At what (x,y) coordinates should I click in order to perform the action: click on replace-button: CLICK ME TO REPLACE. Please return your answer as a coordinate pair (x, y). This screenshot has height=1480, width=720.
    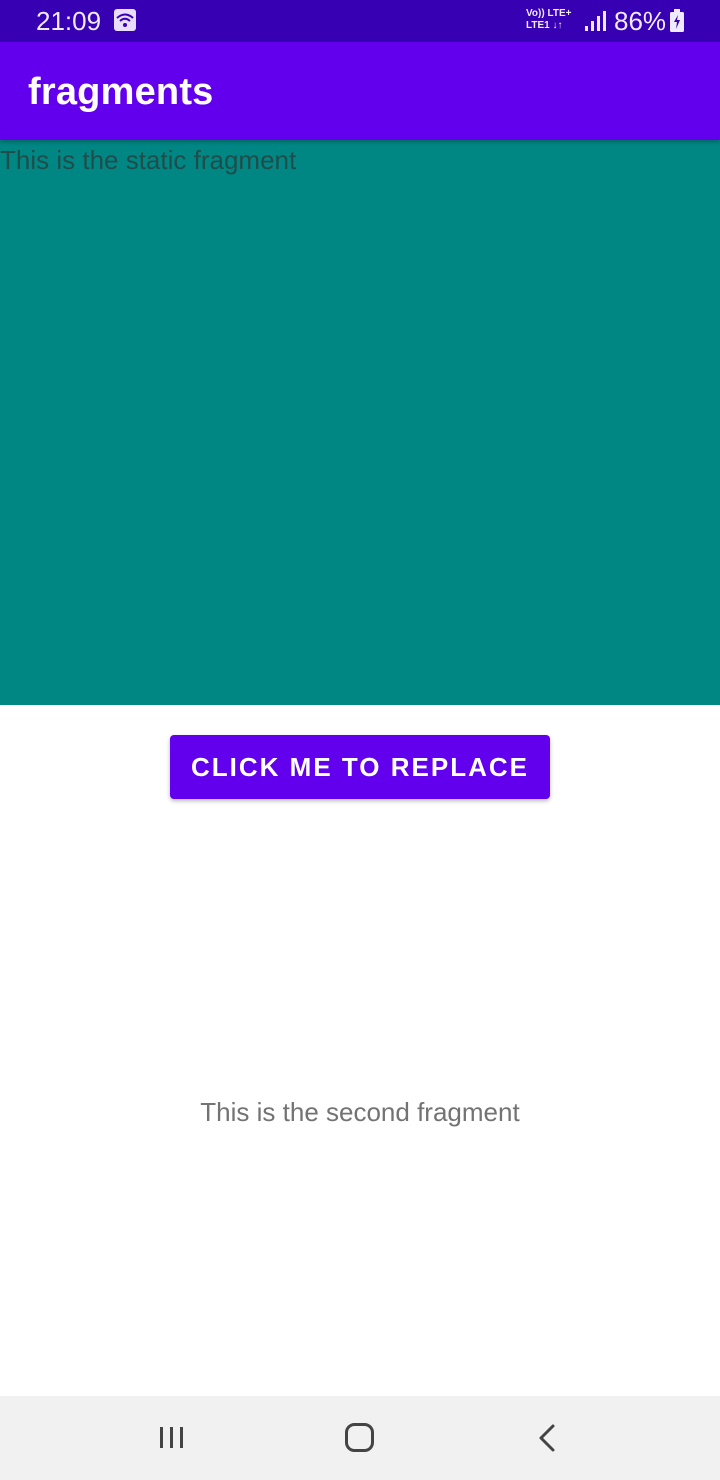
    Looking at the image, I should click on (360, 767).